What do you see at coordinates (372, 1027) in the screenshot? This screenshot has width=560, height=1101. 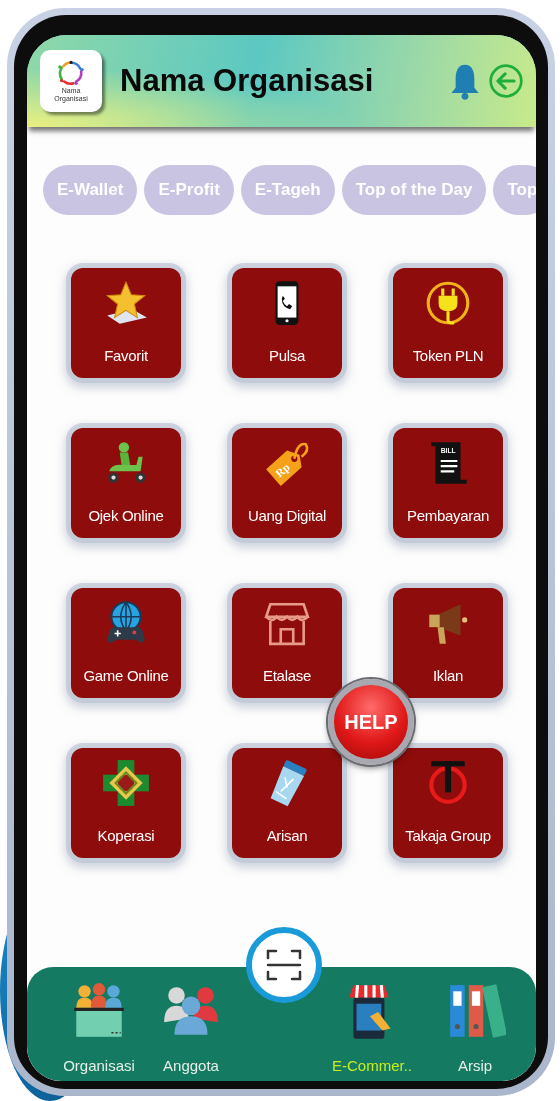 I see `nav-item: E-Commer..` at bounding box center [372, 1027].